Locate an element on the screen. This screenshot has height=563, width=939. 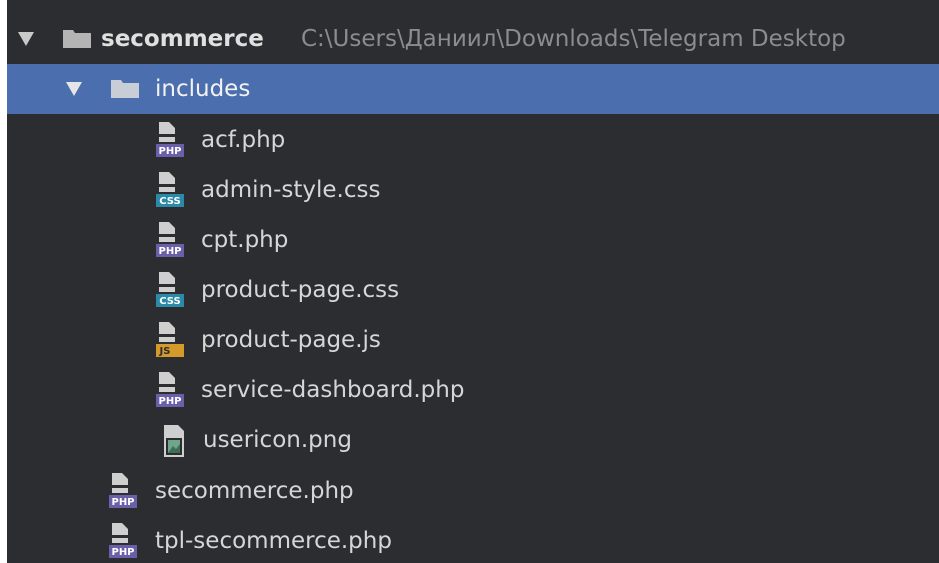
tree-row-file: PHP service-dashboard.php is located at coordinates (473, 390).